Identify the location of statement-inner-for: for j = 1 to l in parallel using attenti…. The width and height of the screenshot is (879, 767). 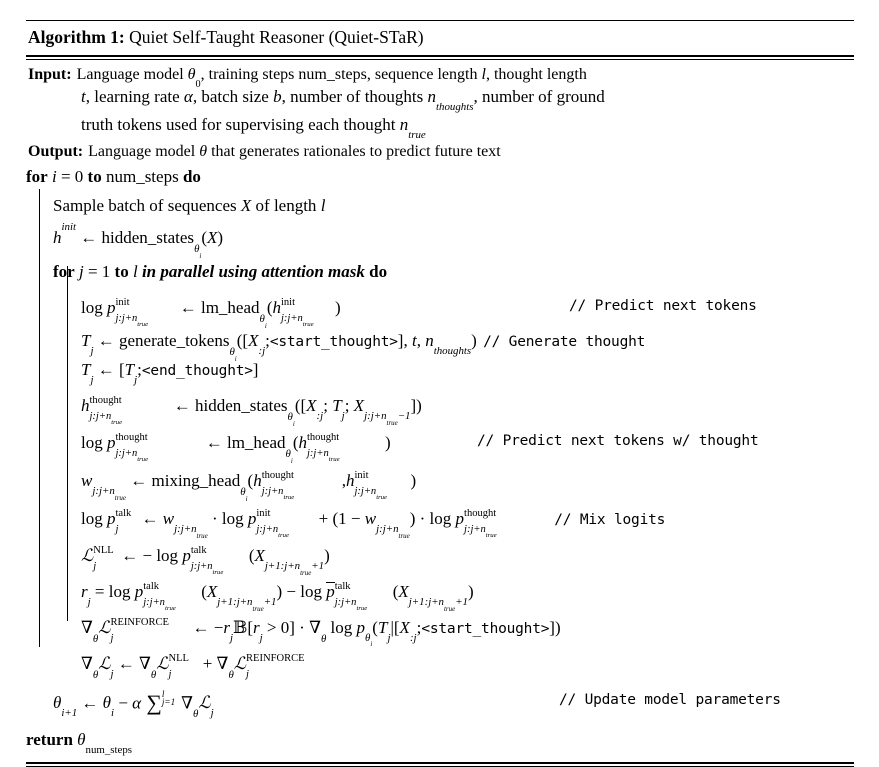
(220, 272).